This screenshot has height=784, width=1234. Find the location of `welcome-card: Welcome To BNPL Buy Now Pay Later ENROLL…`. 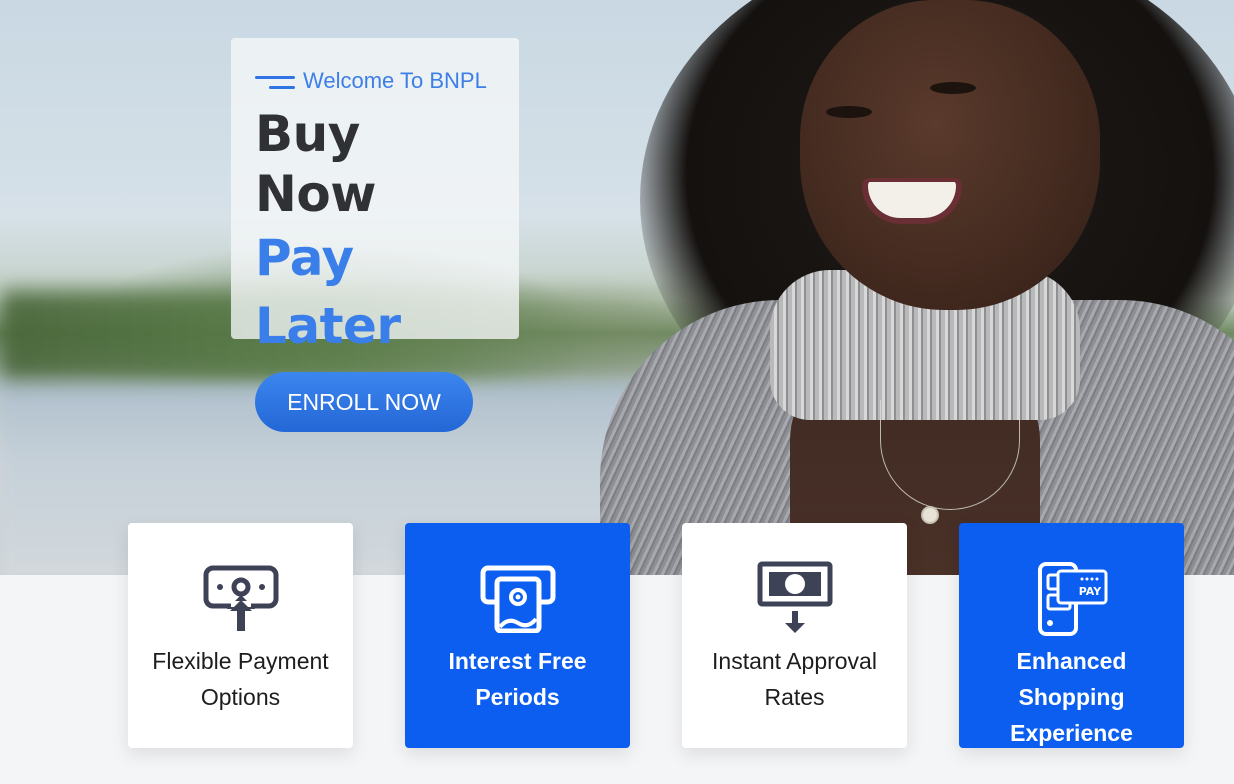

welcome-card: Welcome To BNPL Buy Now Pay Later ENROLL… is located at coordinates (375, 235).